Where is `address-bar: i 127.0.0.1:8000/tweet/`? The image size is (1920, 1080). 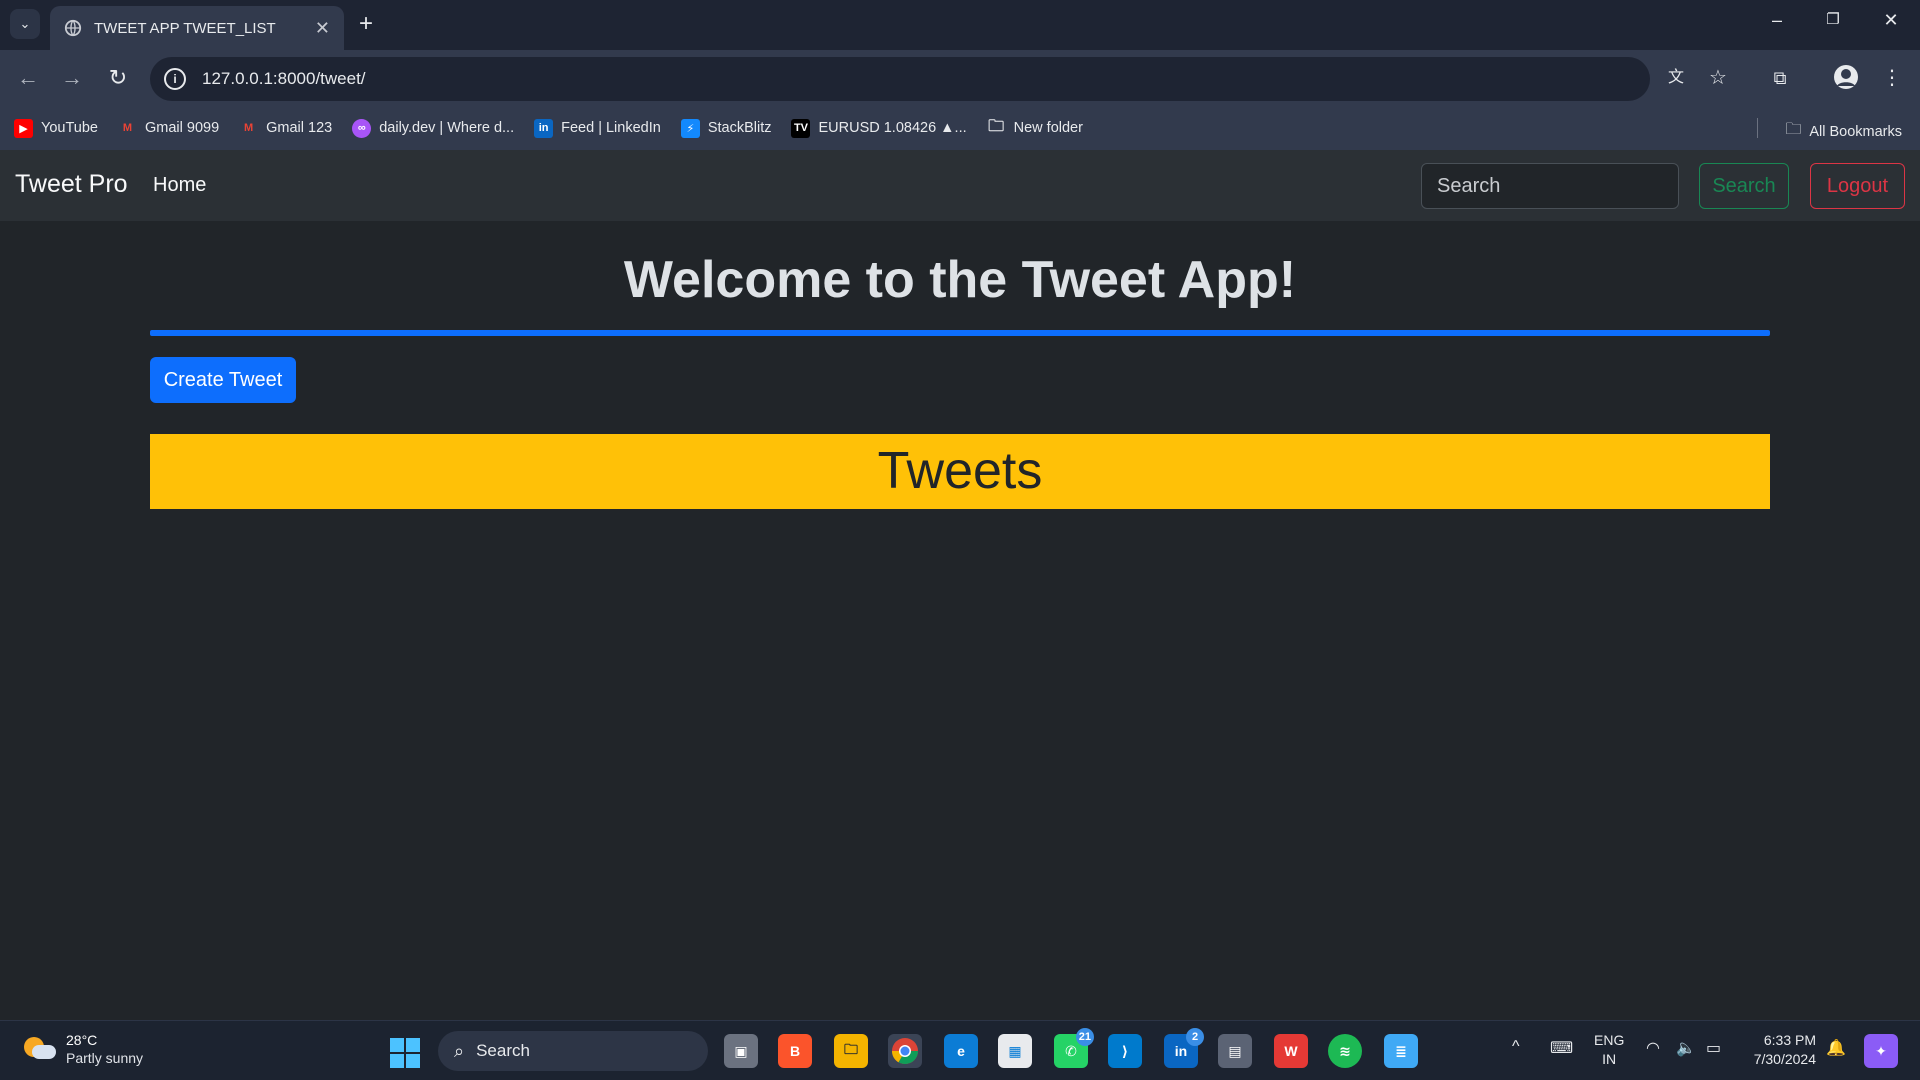 address-bar: i 127.0.0.1:8000/tweet/ is located at coordinates (900, 79).